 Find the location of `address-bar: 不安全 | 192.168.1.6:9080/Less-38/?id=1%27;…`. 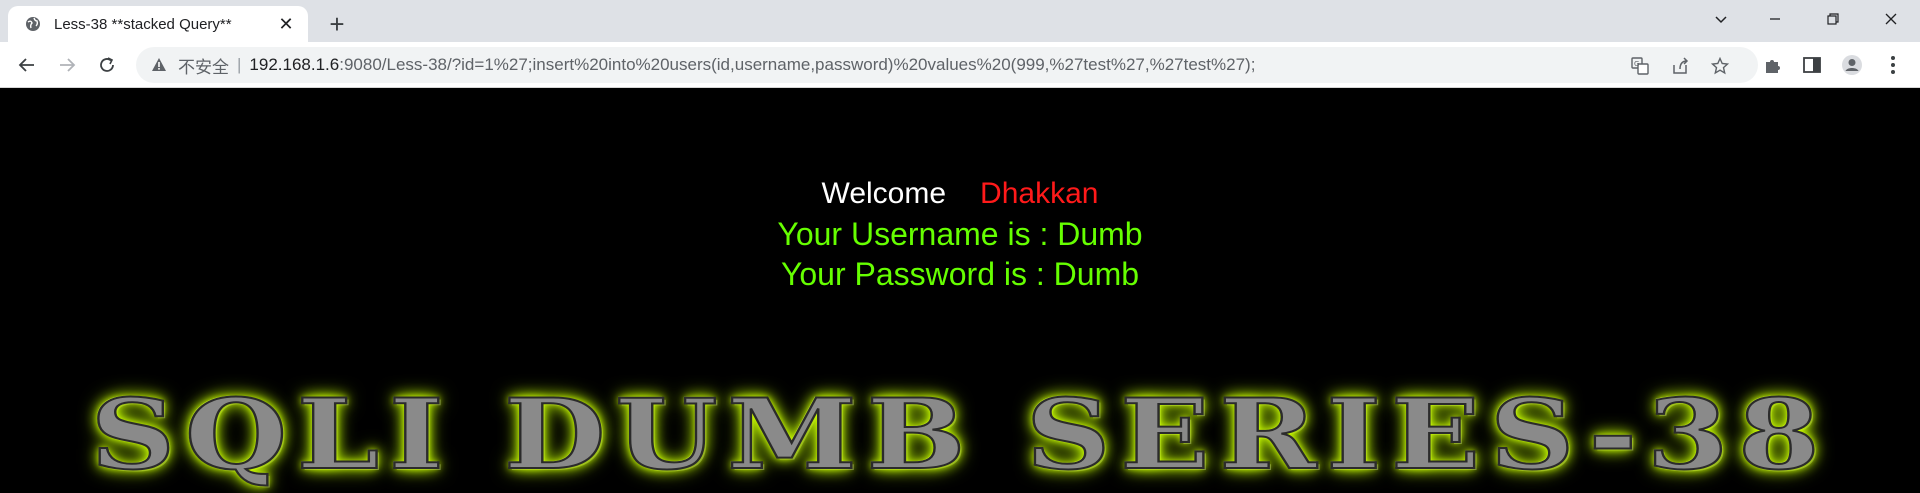

address-bar: 不安全 | 192.168.1.6:9080/Less-38/?id=1%27;… is located at coordinates (947, 65).